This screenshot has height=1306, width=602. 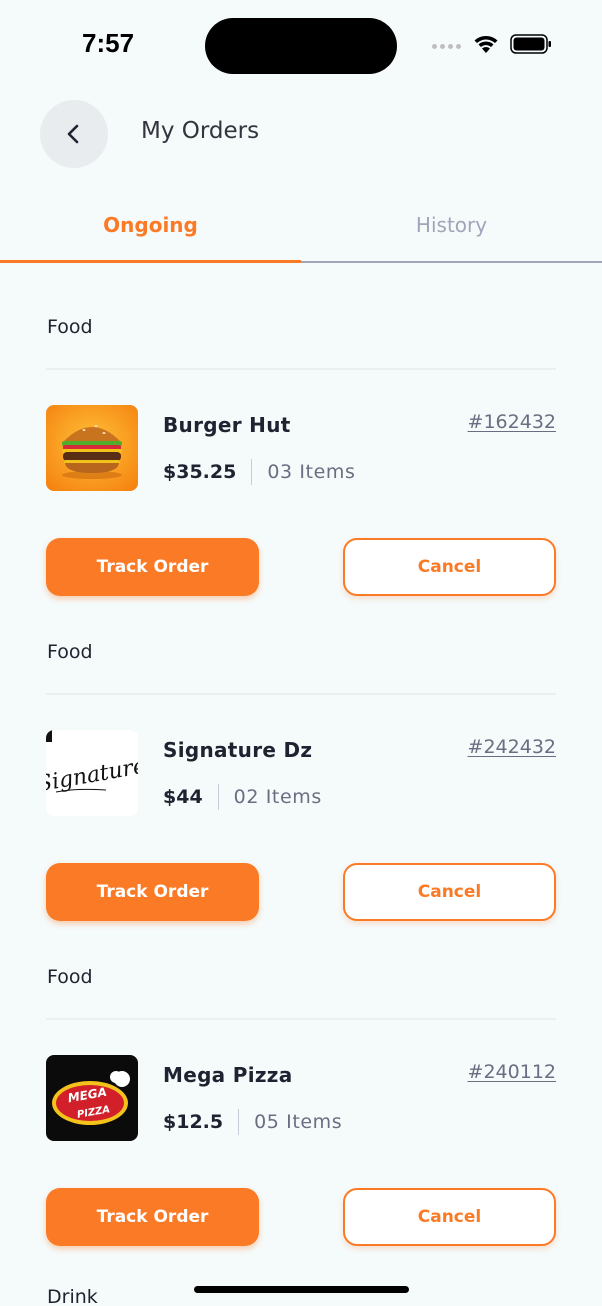 I want to click on chevron-left-icon, so click(x=73, y=134).